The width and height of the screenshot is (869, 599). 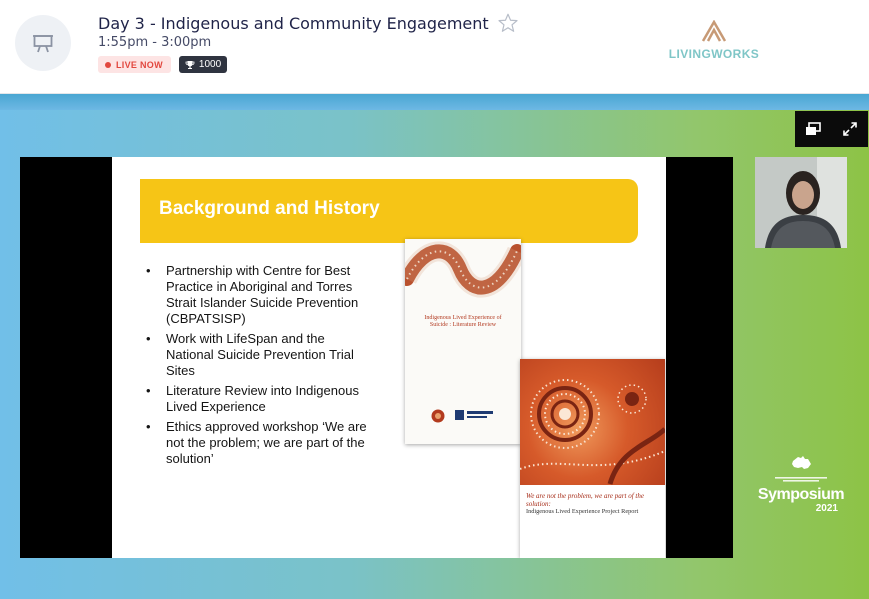 What do you see at coordinates (434, 102) in the screenshot?
I see `stage-top-band` at bounding box center [434, 102].